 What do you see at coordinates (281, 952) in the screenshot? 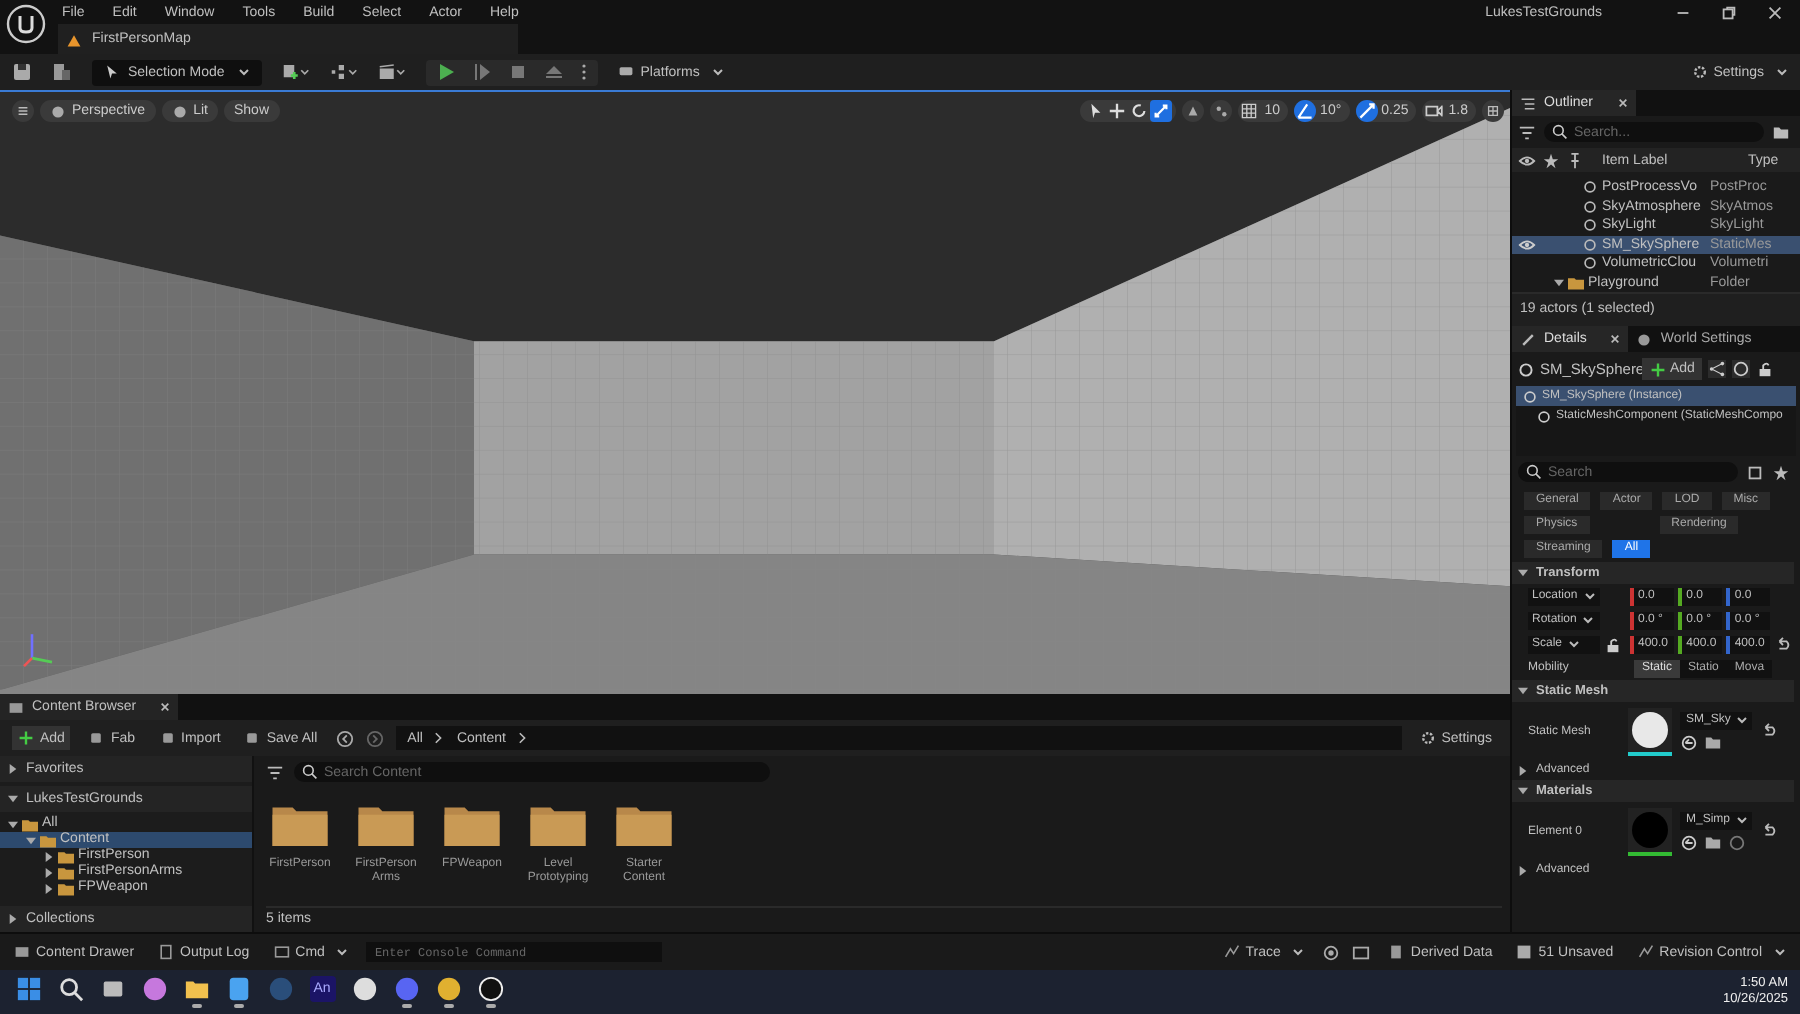
I see `terminal-icon` at bounding box center [281, 952].